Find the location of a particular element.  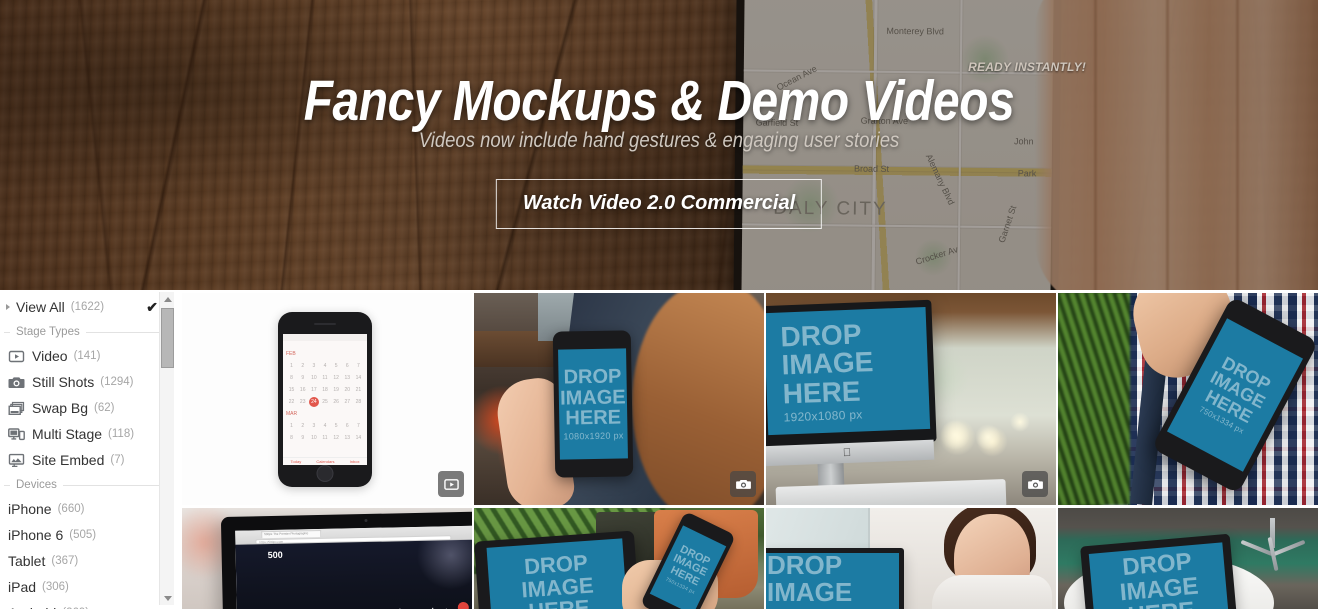

sidebar-item-tablet: Tablet (367) is located at coordinates (90, 561).